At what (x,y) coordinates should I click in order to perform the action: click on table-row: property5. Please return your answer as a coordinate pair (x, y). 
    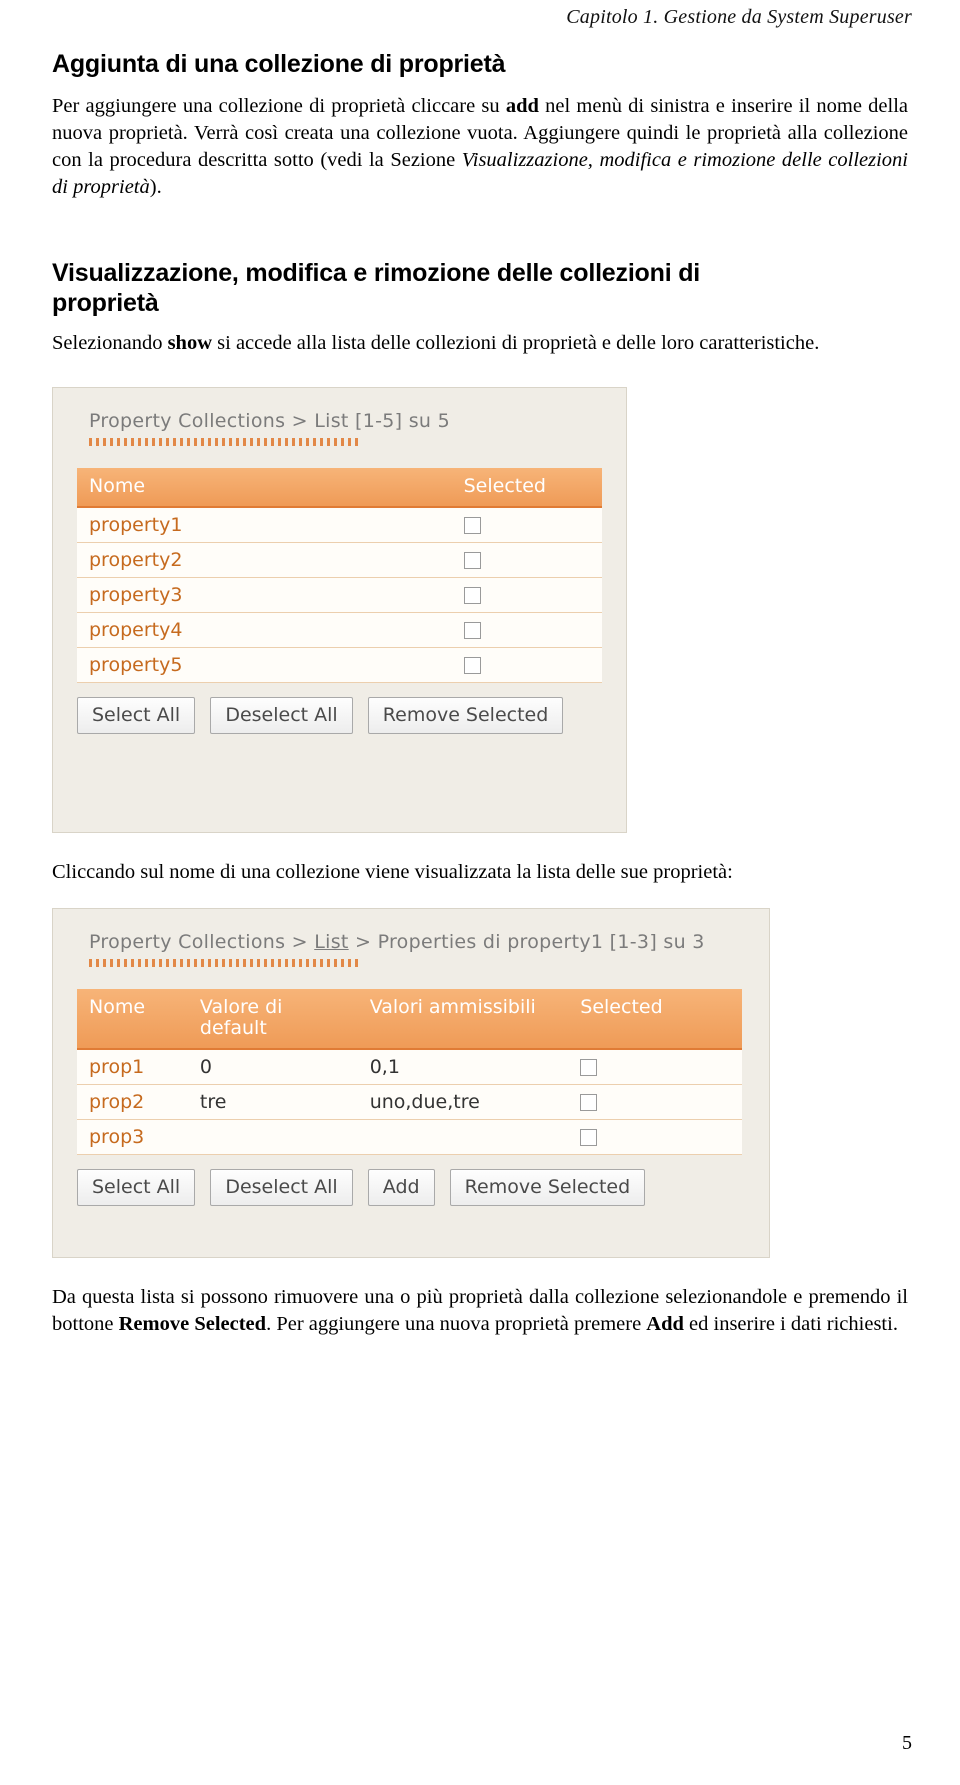
    Looking at the image, I should click on (339, 665).